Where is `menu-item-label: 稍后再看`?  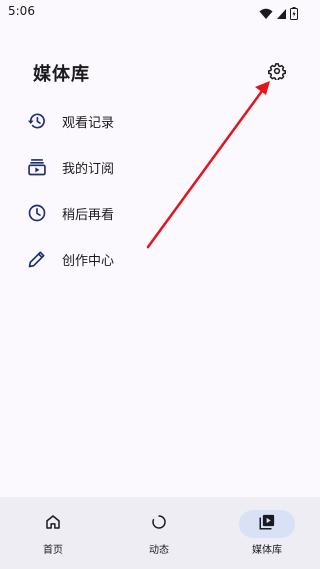
menu-item-label: 稍后再看 is located at coordinates (88, 215).